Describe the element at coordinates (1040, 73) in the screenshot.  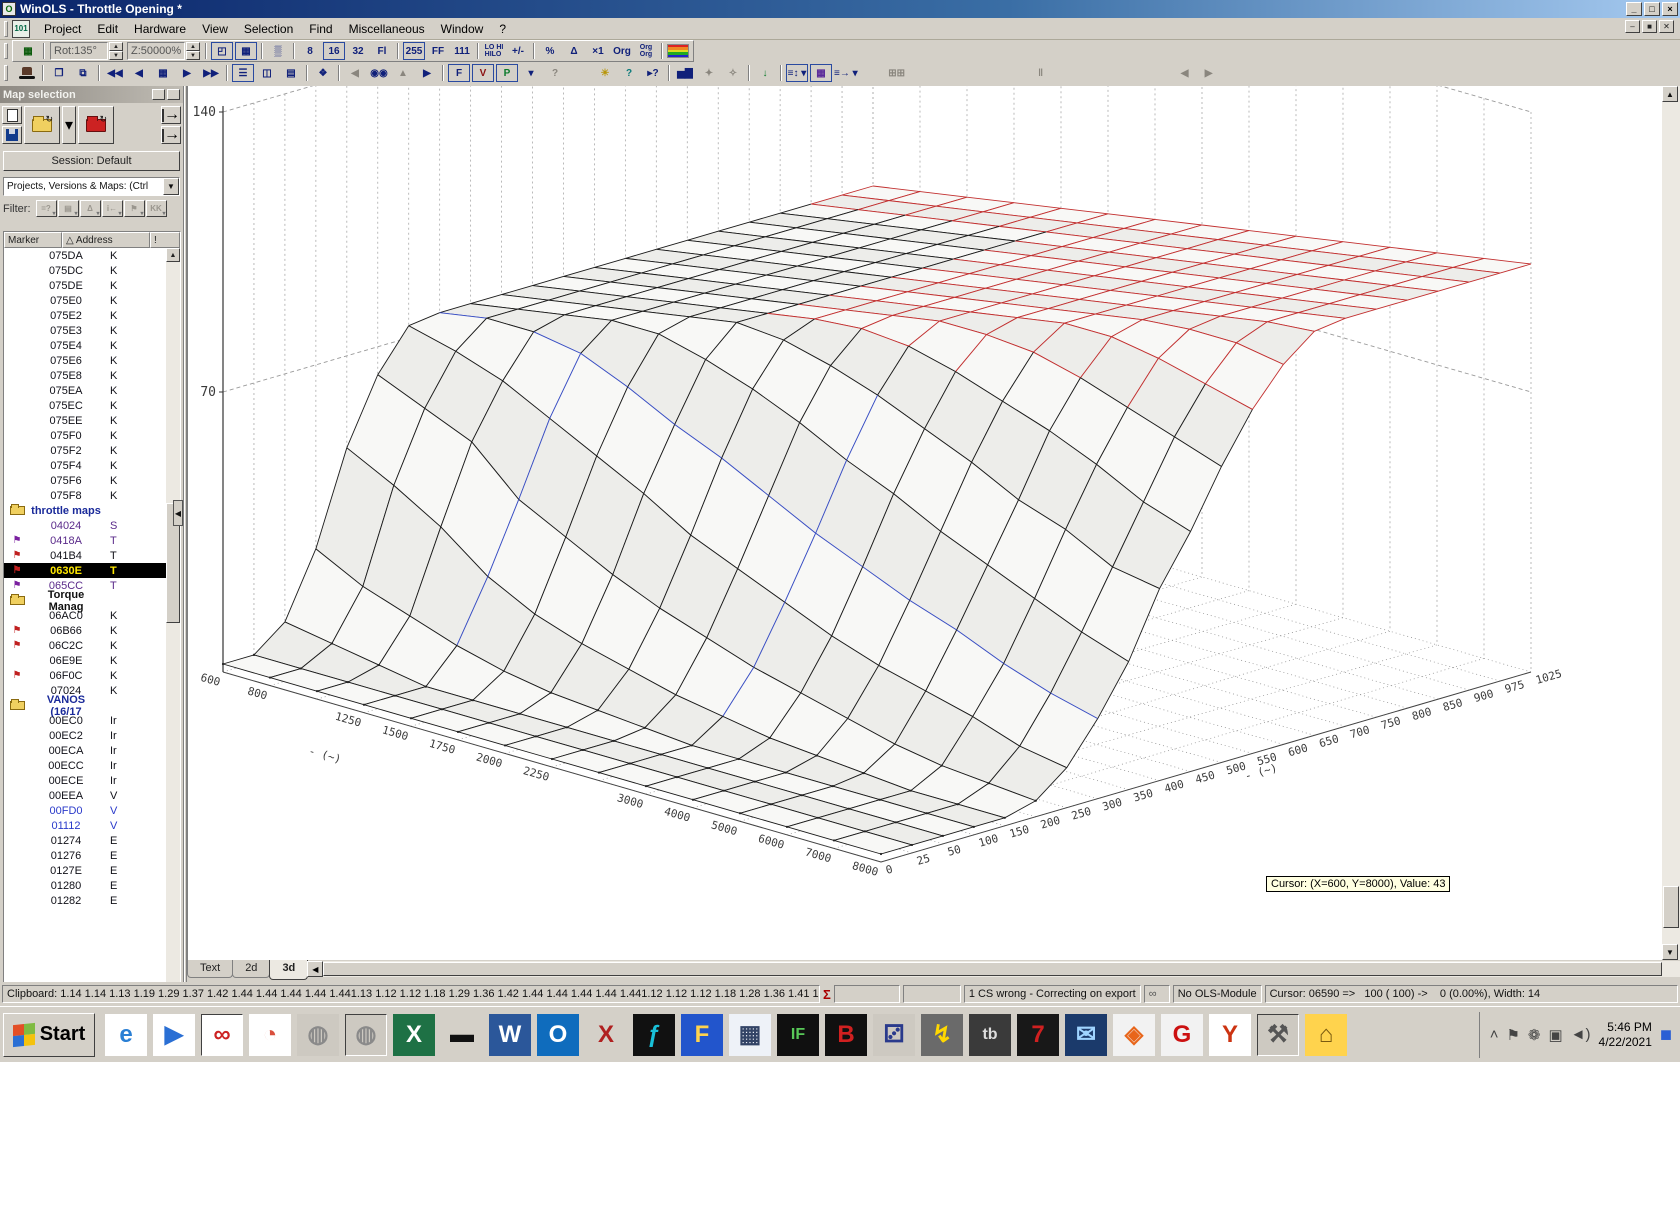
I see `vertical-split-icon: ‖` at that location.